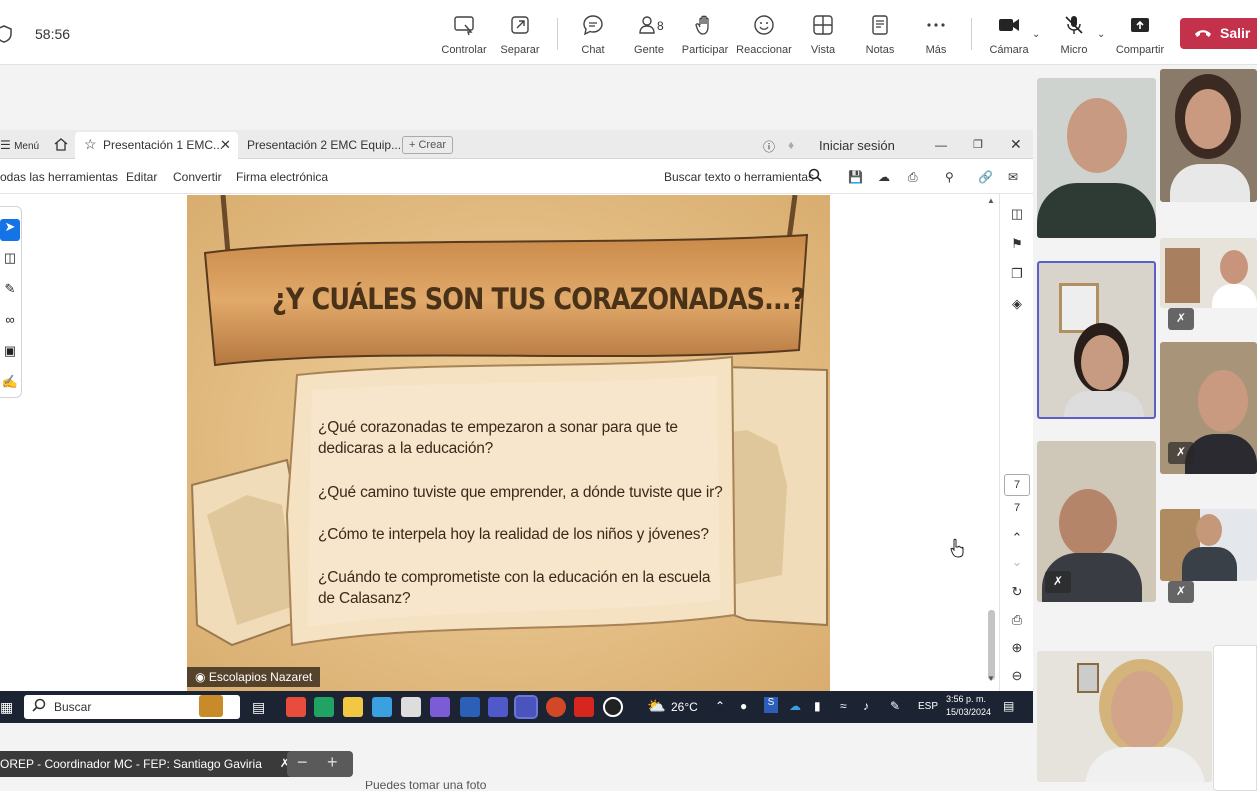  I want to click on signin-button: Iniciar sesión, so click(857, 145).